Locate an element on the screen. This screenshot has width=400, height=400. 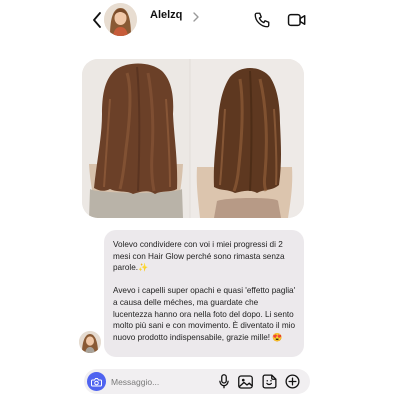
message-input is located at coordinates (159, 381).